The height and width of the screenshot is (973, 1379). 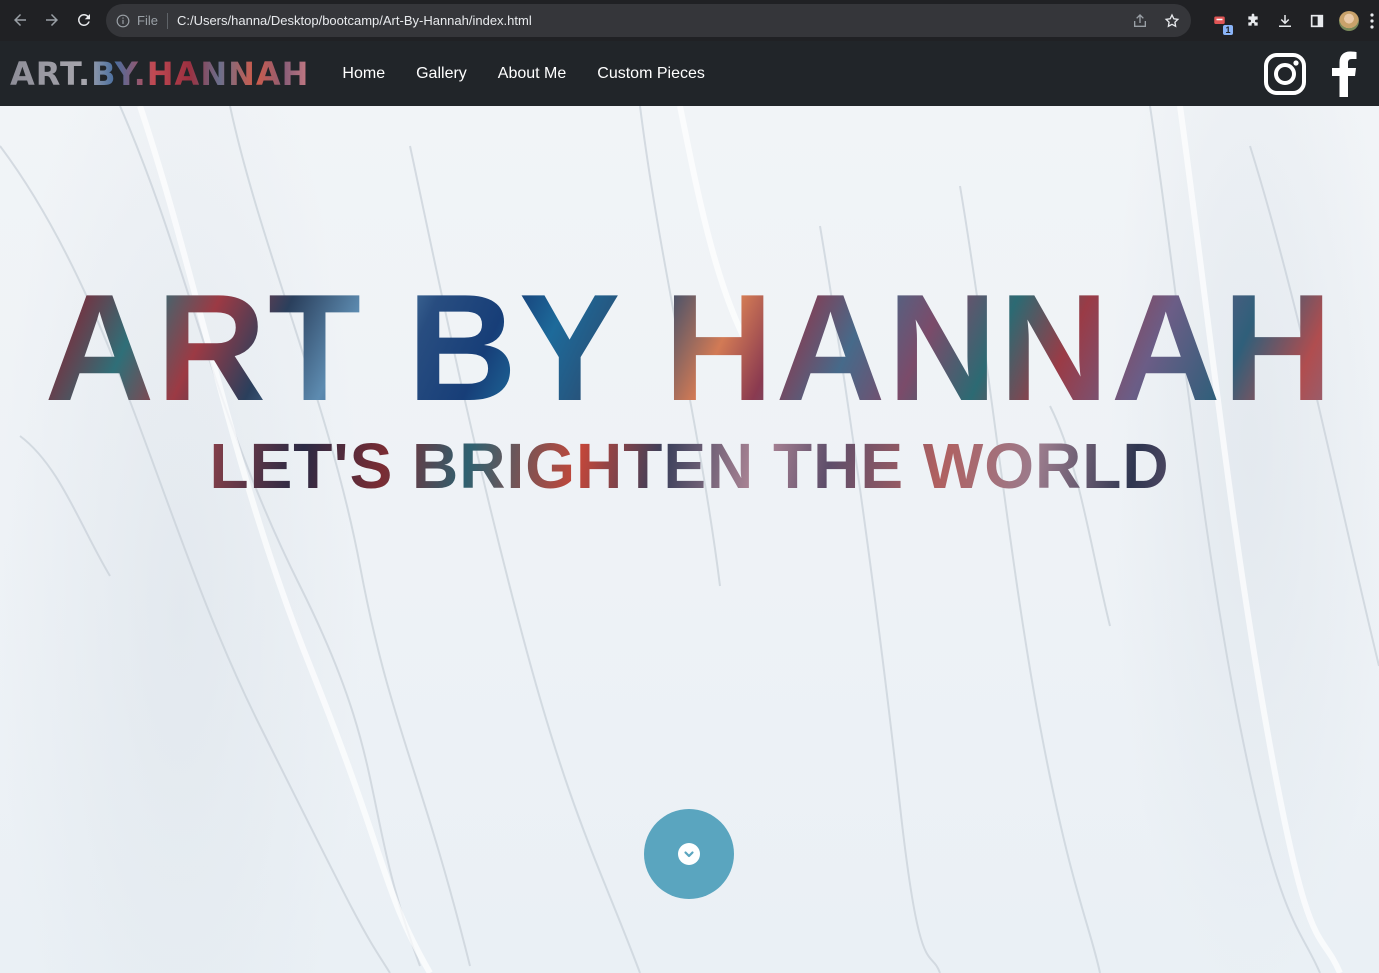 What do you see at coordinates (1317, 21) in the screenshot?
I see `side-panel-icon` at bounding box center [1317, 21].